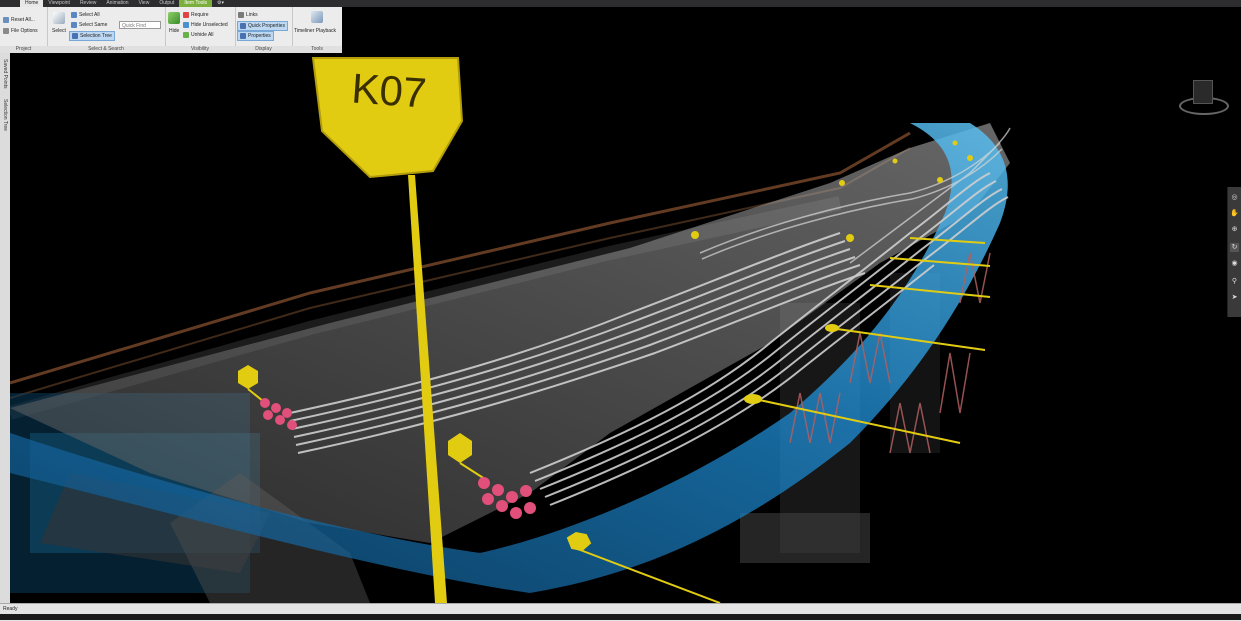  I want to click on orbit-icon: ↻, so click(1234, 247).